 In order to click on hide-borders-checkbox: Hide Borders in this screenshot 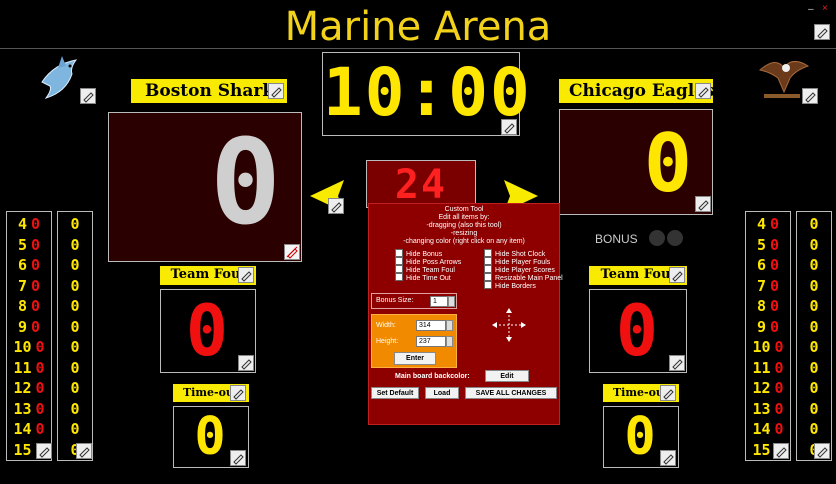, I will do `click(510, 286)`.